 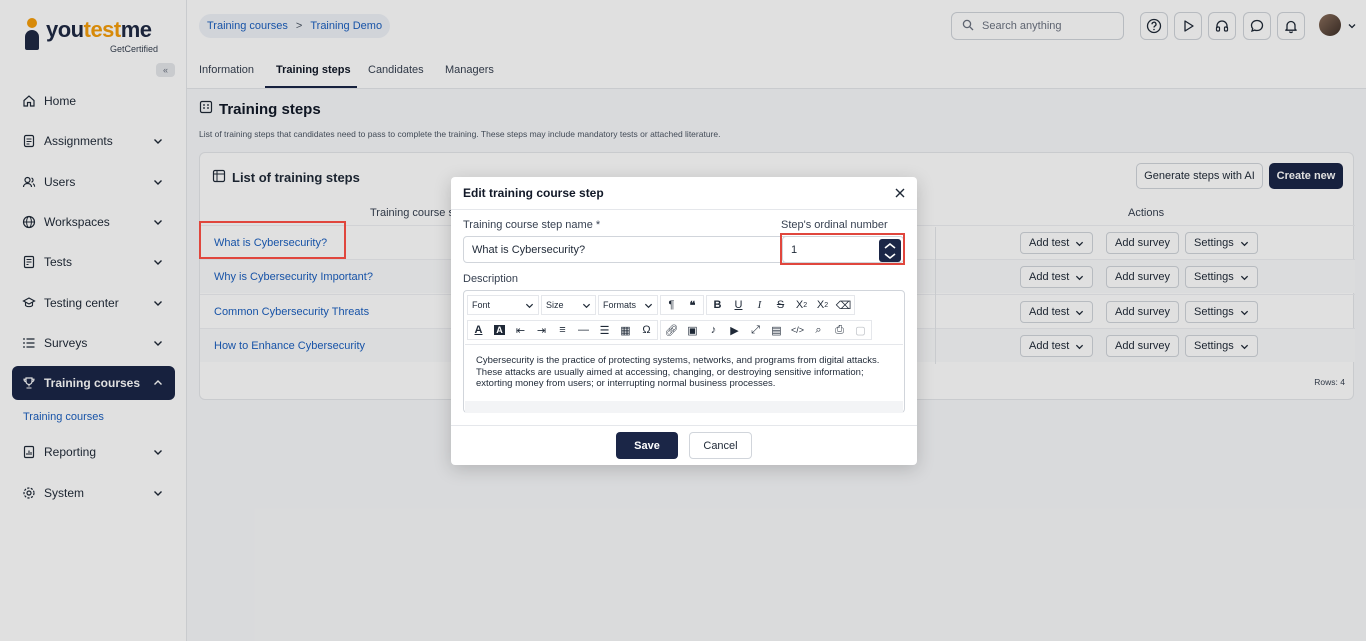 What do you see at coordinates (503, 305) in the screenshot?
I see `font-select: Font` at bounding box center [503, 305].